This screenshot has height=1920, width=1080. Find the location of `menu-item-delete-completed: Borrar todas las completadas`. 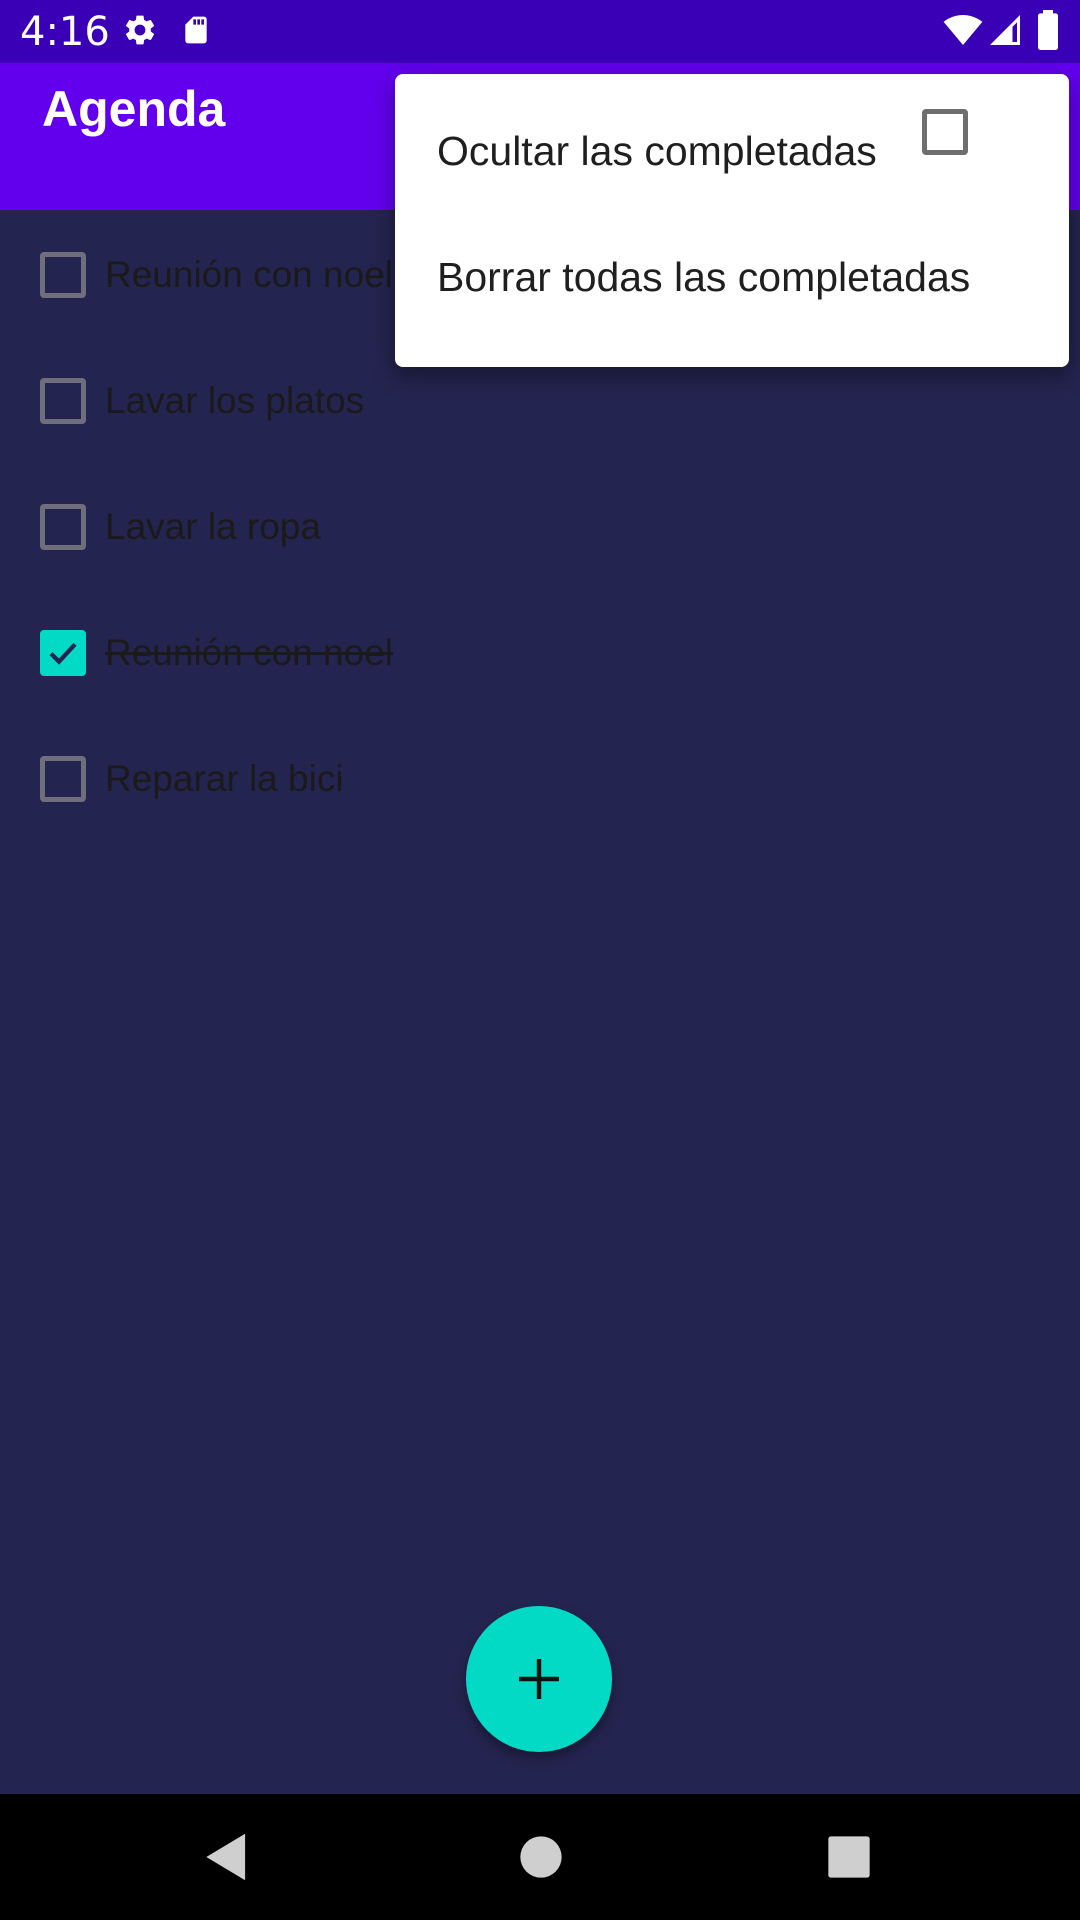

menu-item-delete-completed: Borrar todas las completadas is located at coordinates (732, 277).